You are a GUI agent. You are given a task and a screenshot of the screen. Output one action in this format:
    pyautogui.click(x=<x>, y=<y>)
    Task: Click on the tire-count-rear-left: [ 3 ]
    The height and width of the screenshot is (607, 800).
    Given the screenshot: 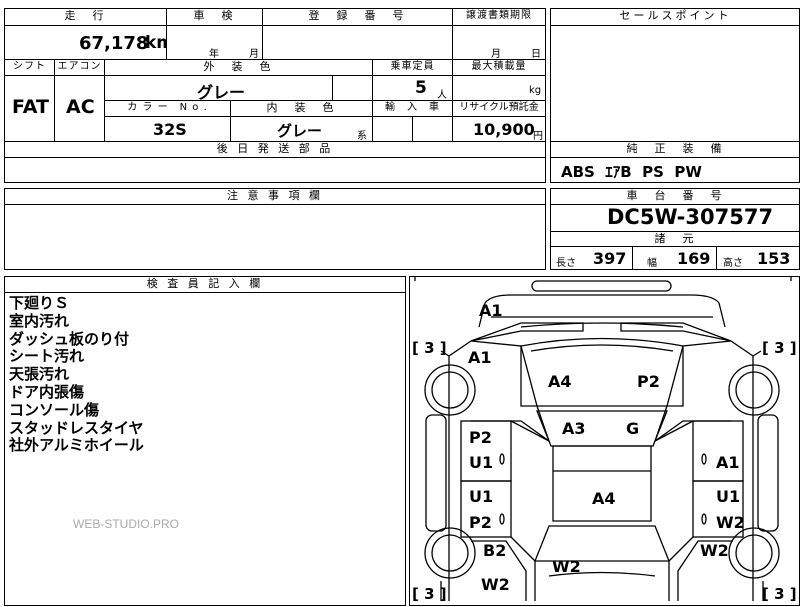 What is the action you would take?
    pyautogui.click(x=429, y=594)
    